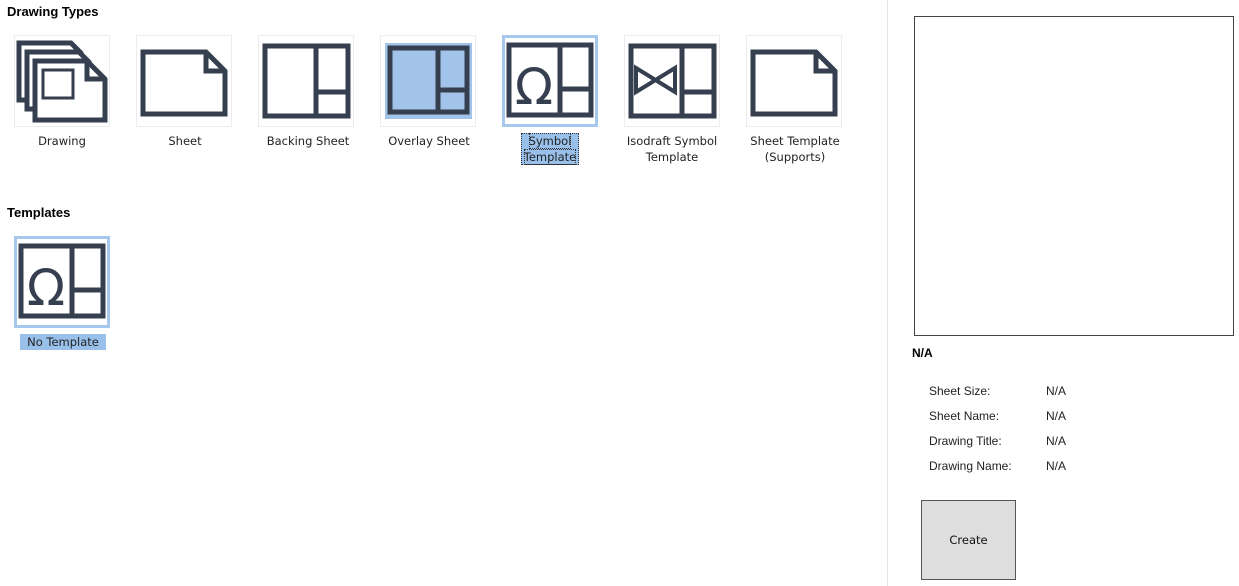  Describe the element at coordinates (887, 293) in the screenshot. I see `panel-divider` at that location.